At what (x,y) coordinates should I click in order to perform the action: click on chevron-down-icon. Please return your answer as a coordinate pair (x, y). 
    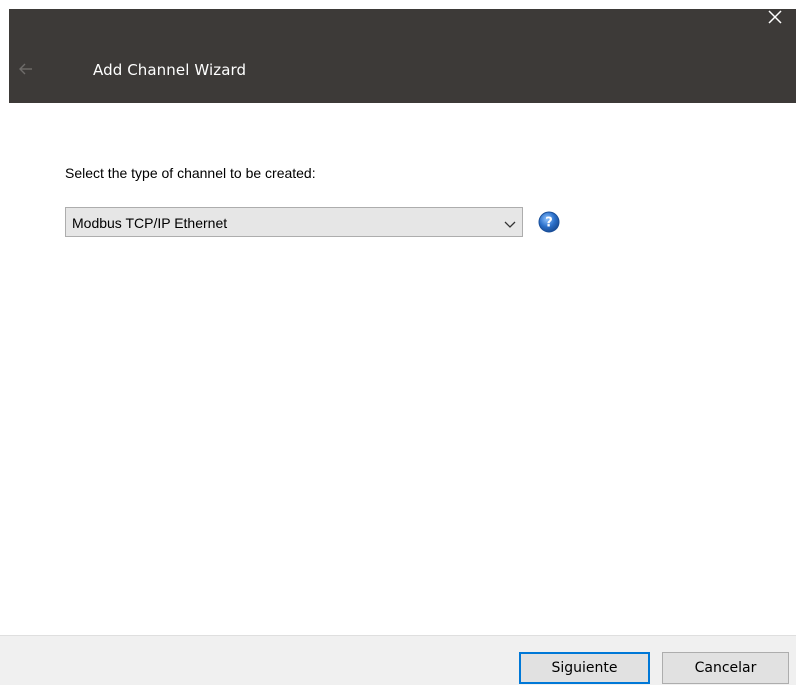
    Looking at the image, I should click on (510, 222).